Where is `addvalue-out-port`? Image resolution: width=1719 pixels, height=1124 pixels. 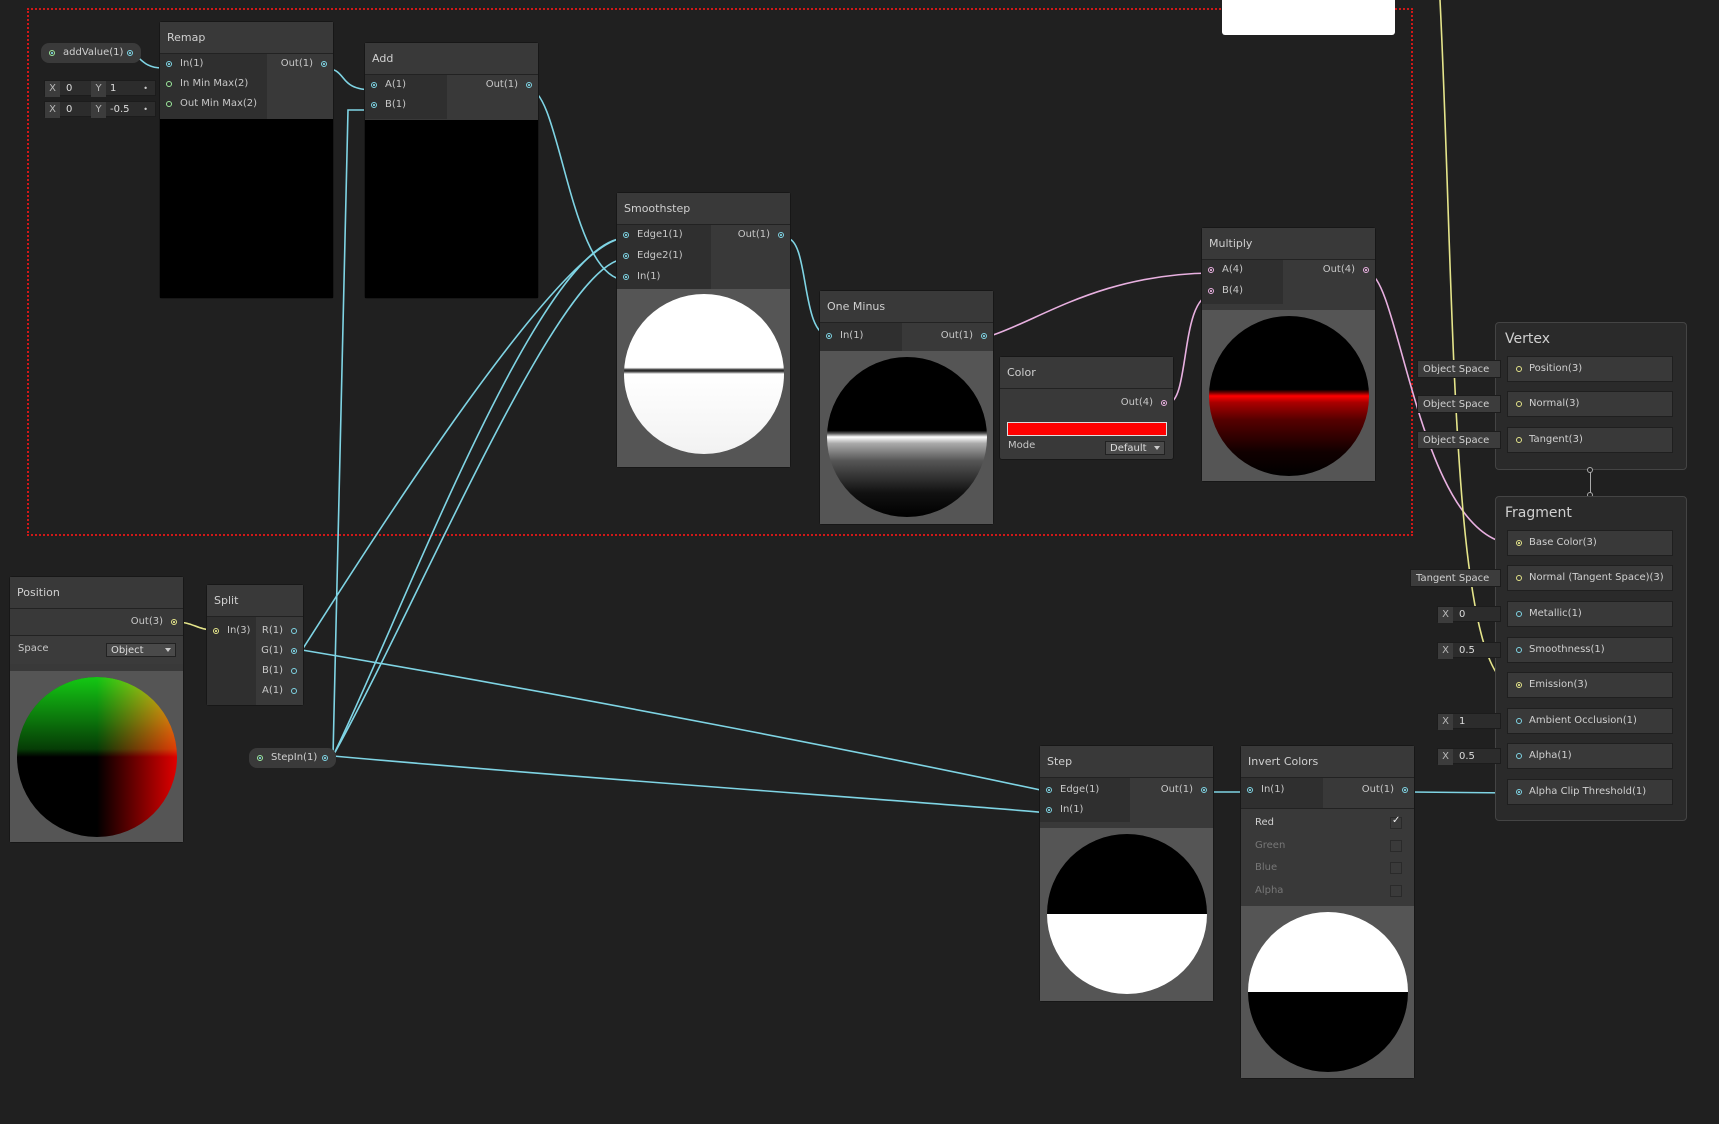 addvalue-out-port is located at coordinates (130, 53).